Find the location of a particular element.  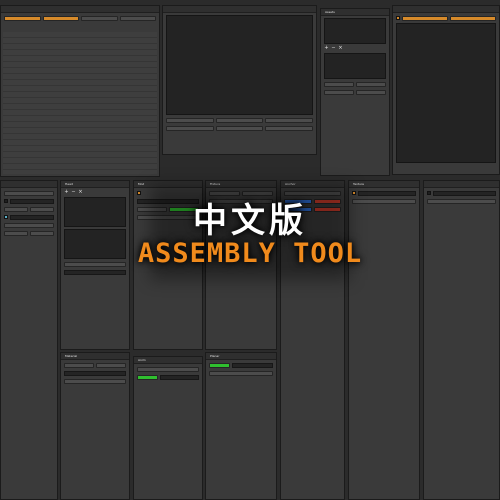

left-swatch is located at coordinates (6, 217).